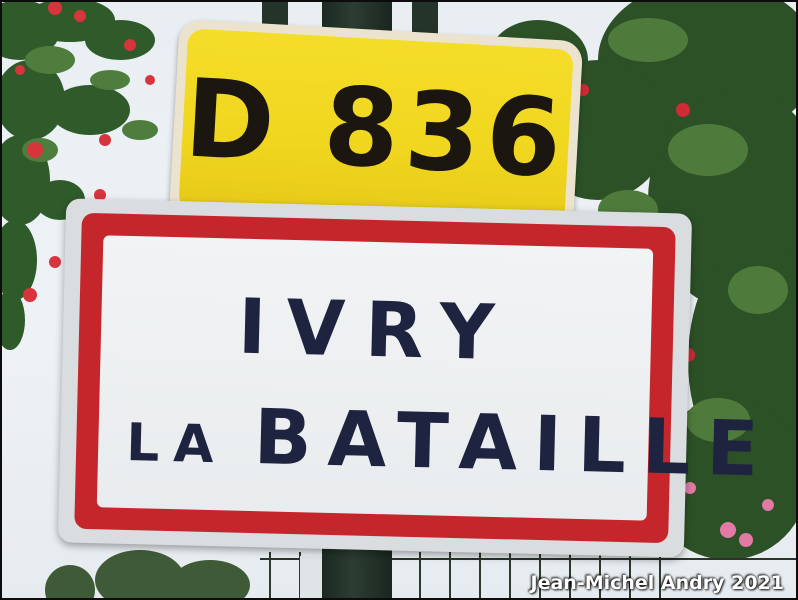 This screenshot has height=600, width=798. What do you see at coordinates (376, 329) in the screenshot?
I see `town-name-line-1: IVRY` at bounding box center [376, 329].